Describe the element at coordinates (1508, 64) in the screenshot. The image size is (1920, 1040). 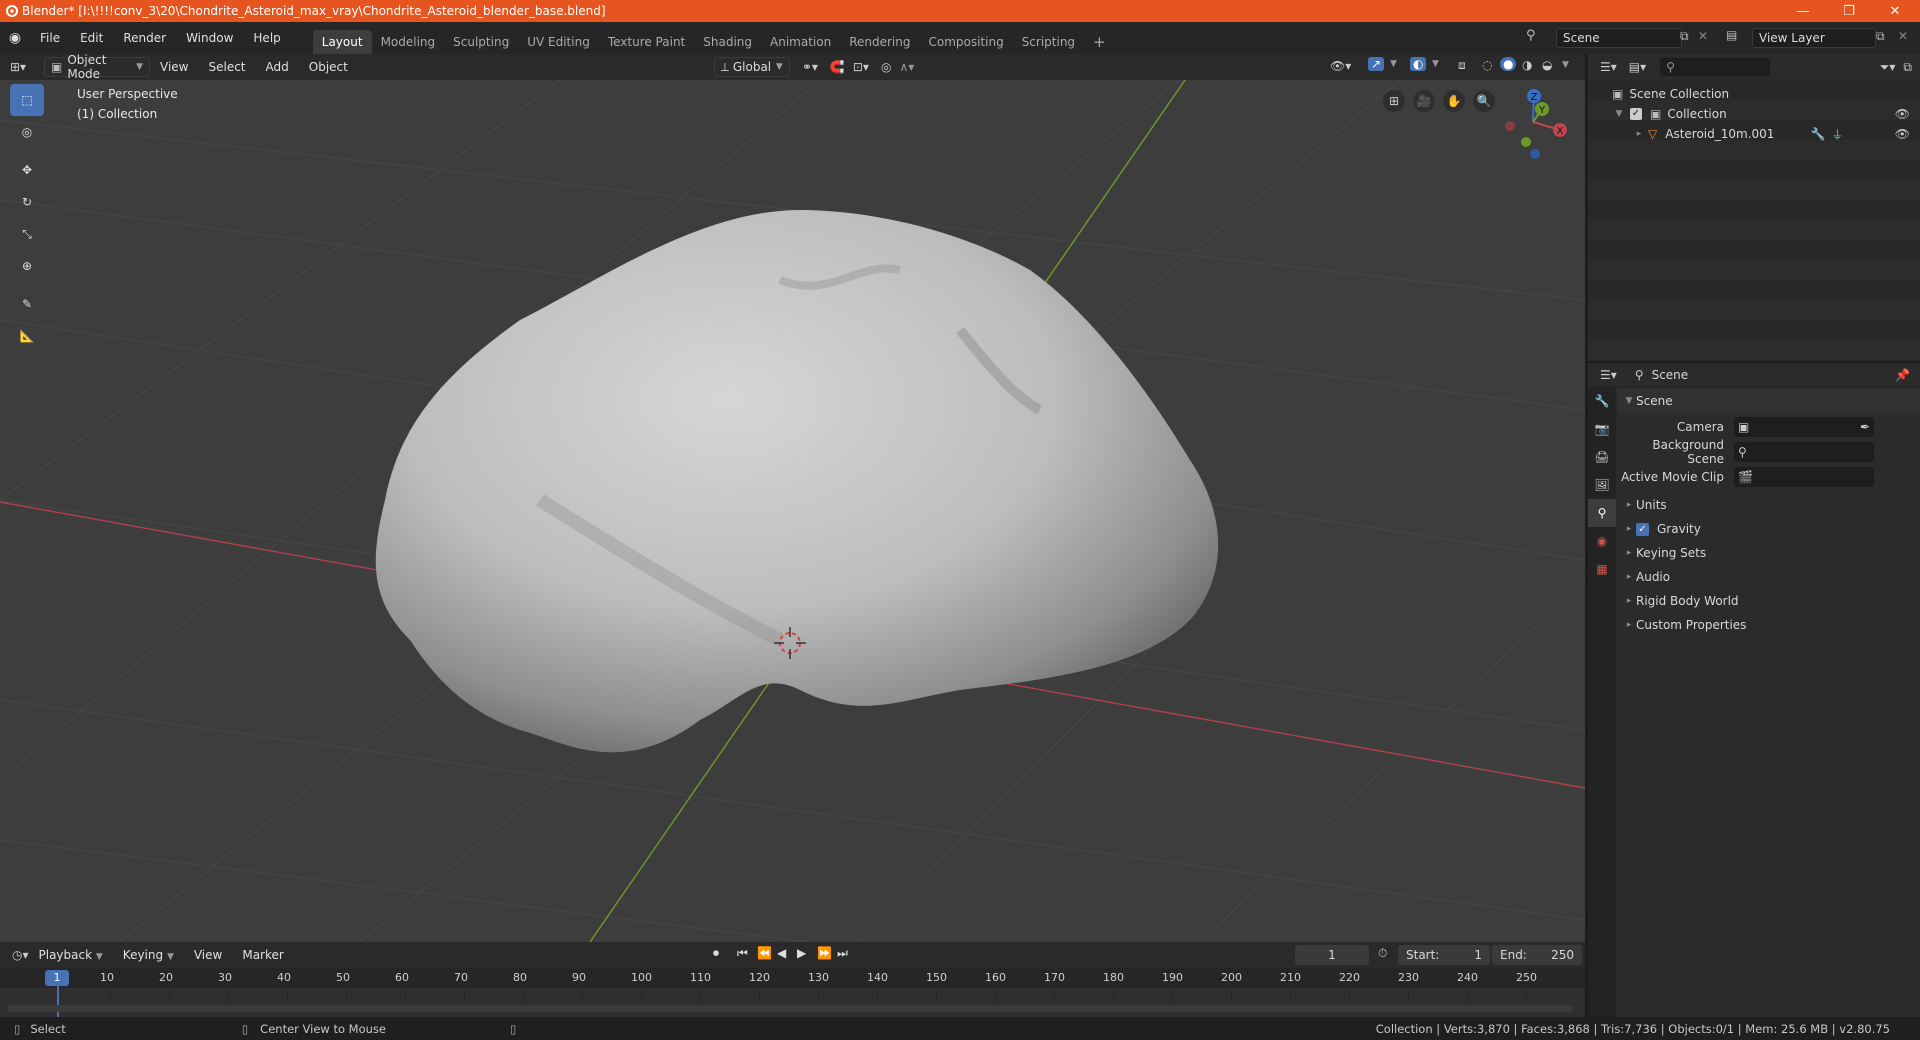
I see `solid-shading-icon: ●` at that location.